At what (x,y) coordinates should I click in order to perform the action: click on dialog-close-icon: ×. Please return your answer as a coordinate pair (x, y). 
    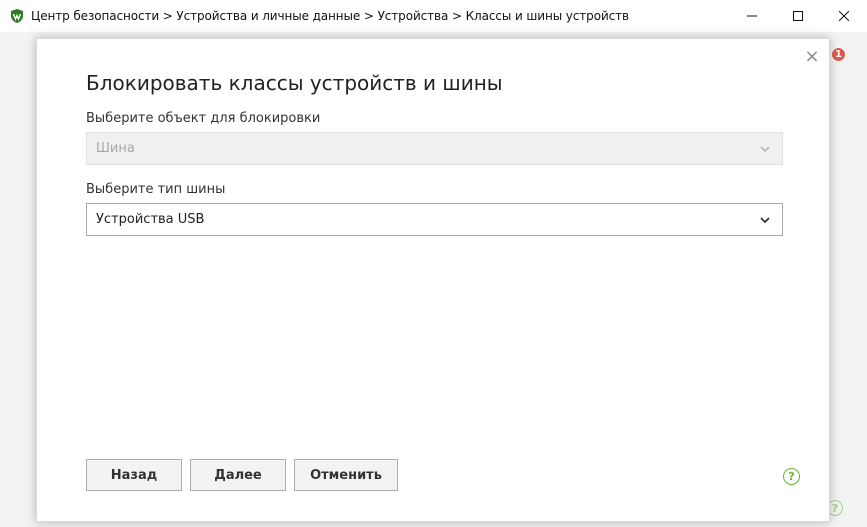
    Looking at the image, I should click on (812, 57).